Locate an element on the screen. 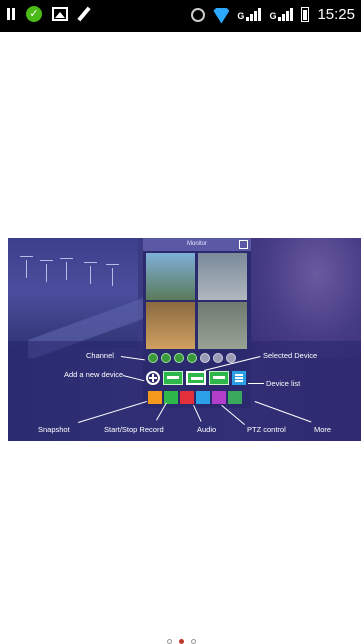  signal-icon: G is located at coordinates (249, 14).